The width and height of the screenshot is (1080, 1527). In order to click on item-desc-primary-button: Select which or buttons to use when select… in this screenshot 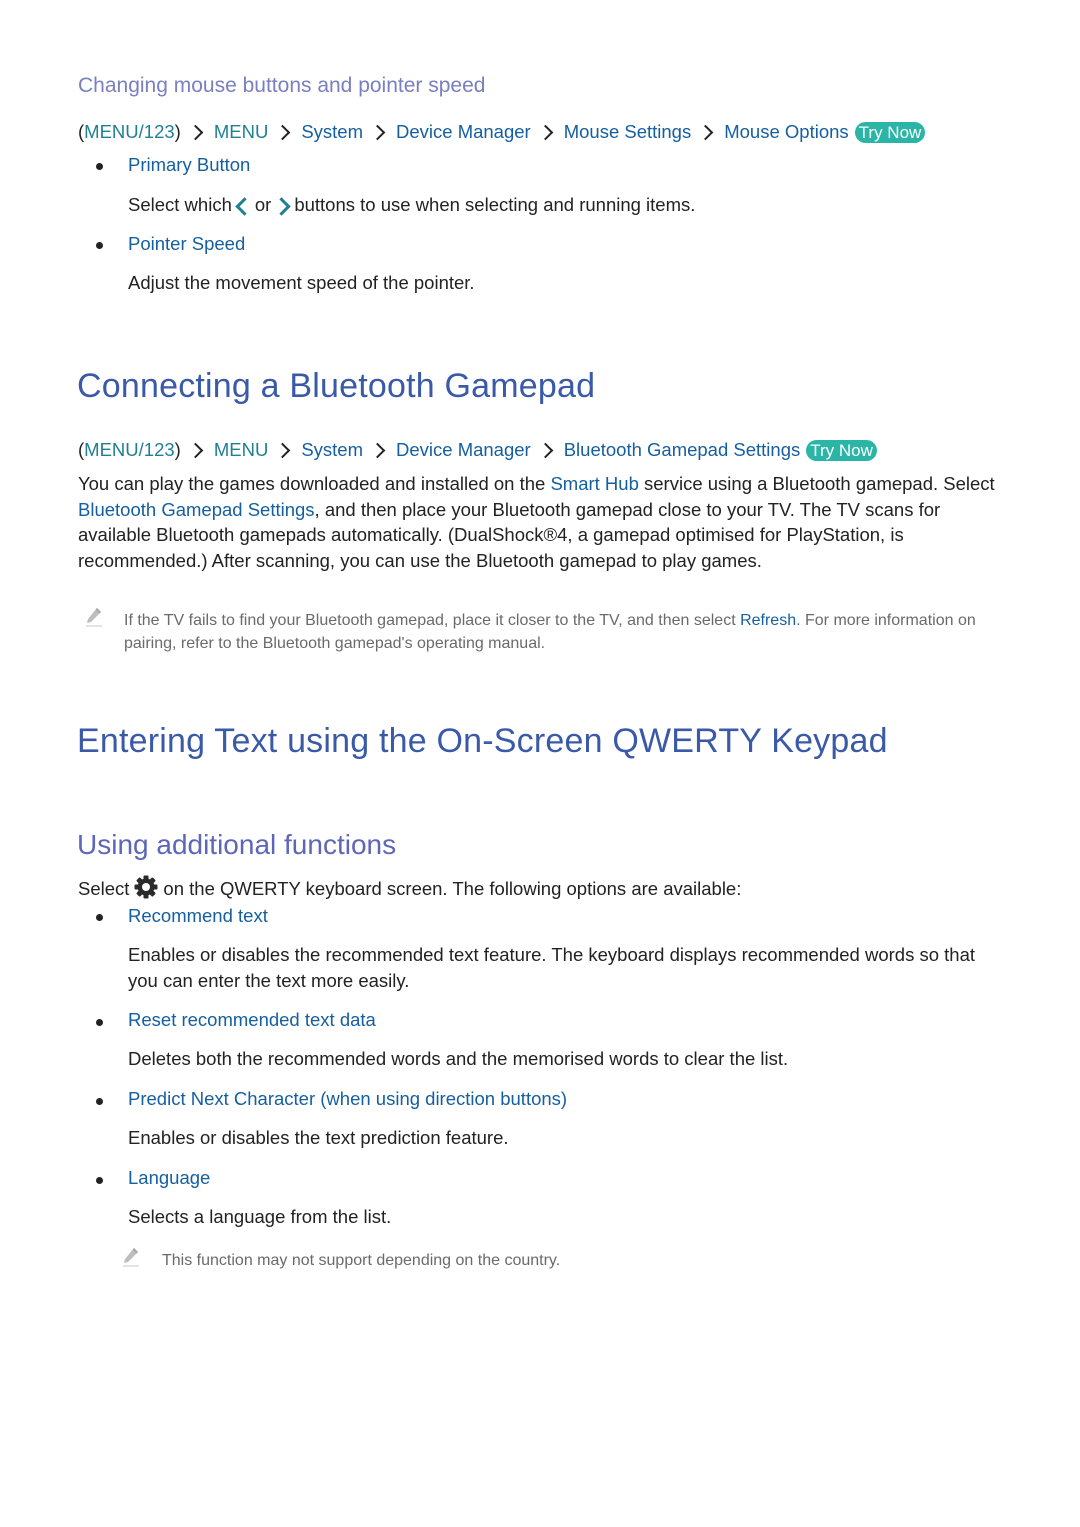, I will do `click(563, 205)`.